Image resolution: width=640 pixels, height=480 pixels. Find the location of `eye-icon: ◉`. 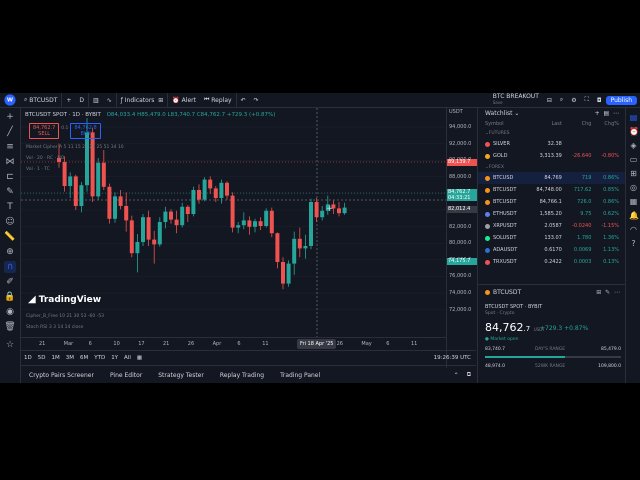

eye-icon: ◉ is located at coordinates (10, 312).